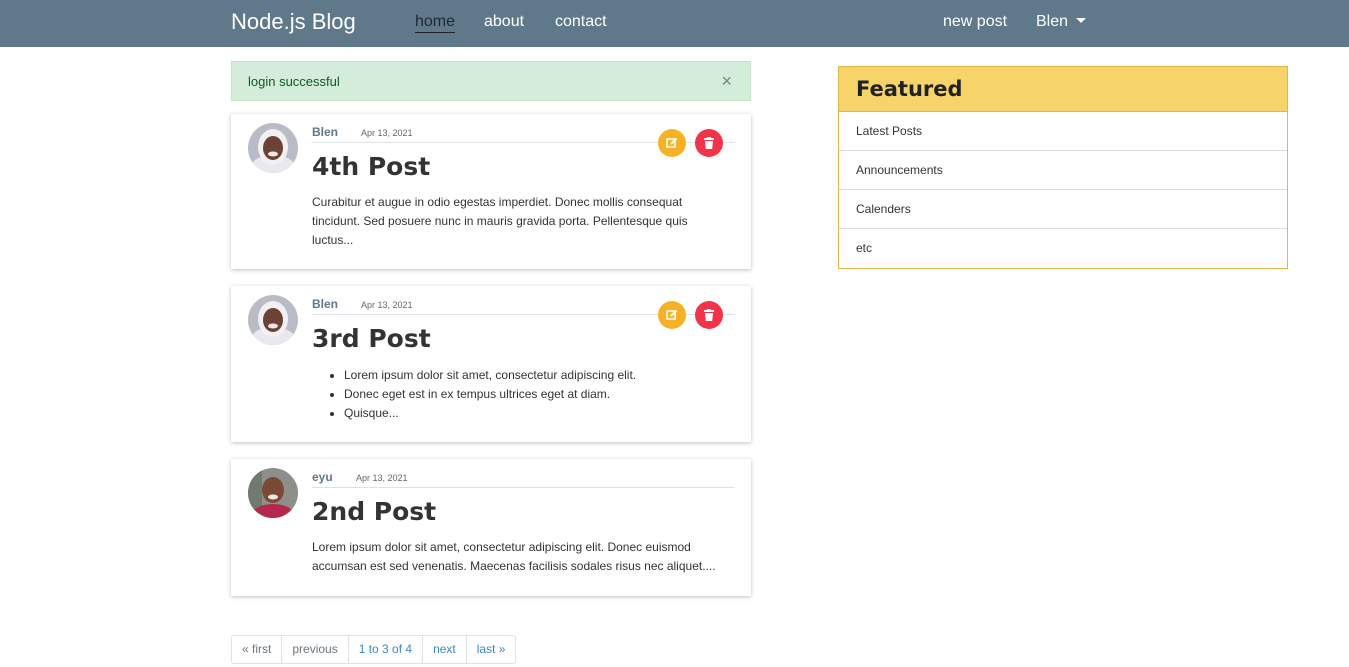 This screenshot has height=667, width=1349. What do you see at coordinates (1063, 209) in the screenshot?
I see `featured-item-calenders: Calenders` at bounding box center [1063, 209].